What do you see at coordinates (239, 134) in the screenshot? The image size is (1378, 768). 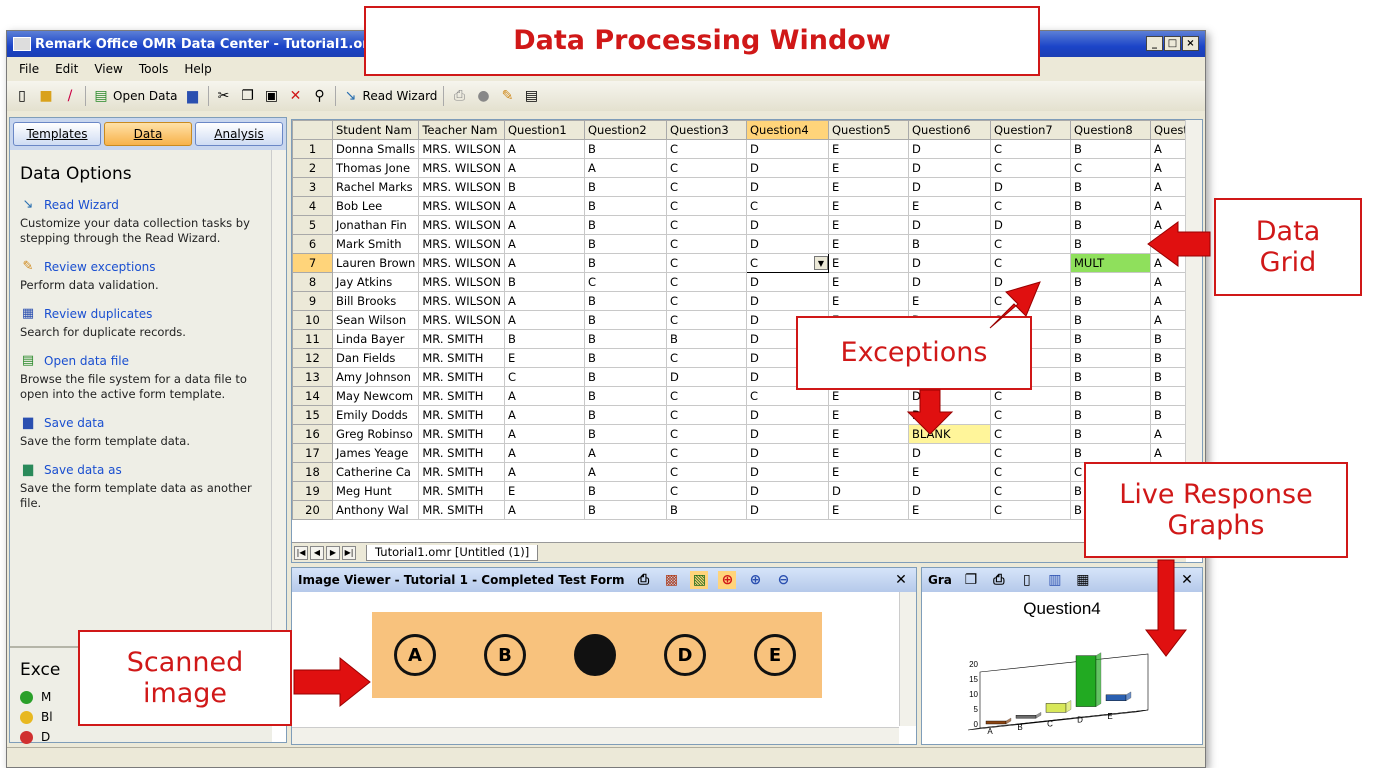 I see `tab-analysis: Analysis` at bounding box center [239, 134].